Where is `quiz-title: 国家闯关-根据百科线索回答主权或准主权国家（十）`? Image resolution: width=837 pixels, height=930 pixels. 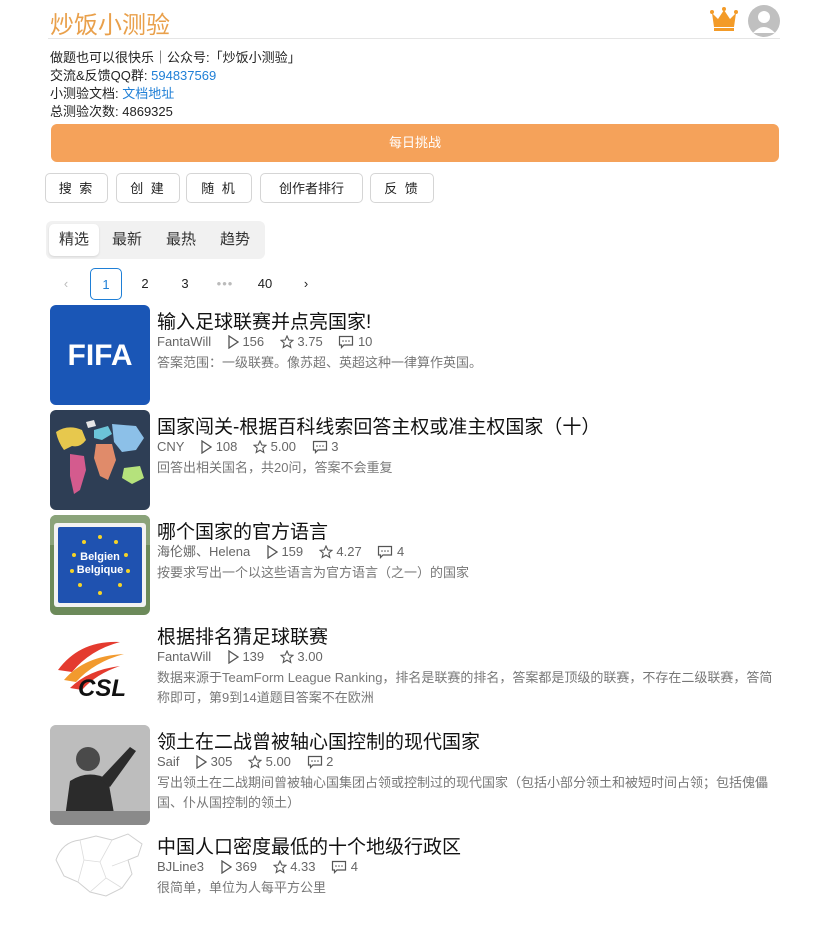 quiz-title: 国家闯关-根据百科线索回答主权或准主权国家（十） is located at coordinates (378, 425).